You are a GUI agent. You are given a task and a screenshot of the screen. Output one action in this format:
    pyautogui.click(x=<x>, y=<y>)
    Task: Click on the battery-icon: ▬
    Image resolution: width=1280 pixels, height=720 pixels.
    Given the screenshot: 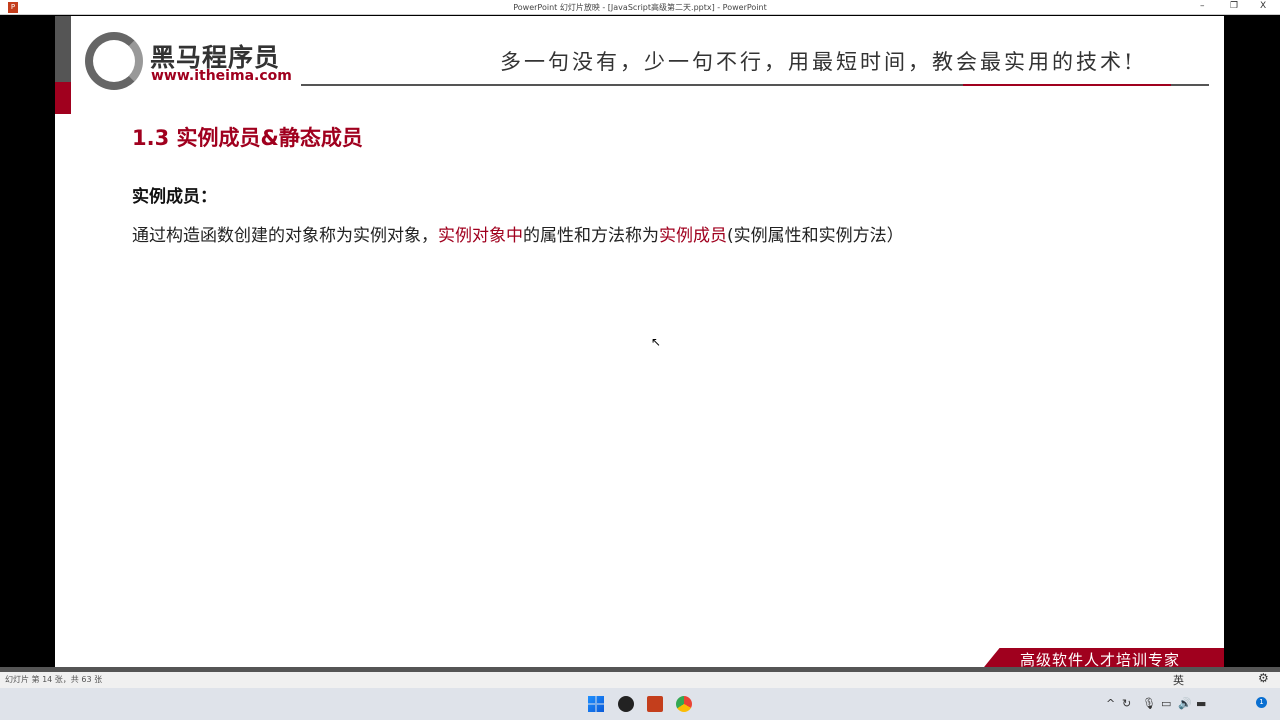 What is the action you would take?
    pyautogui.click(x=1201, y=703)
    